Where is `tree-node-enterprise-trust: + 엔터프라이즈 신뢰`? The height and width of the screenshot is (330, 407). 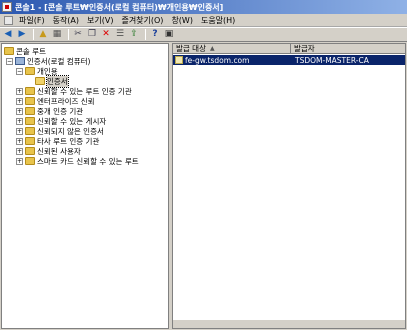 tree-node-enterprise-trust: + 엔터프라이즈 신뢰 is located at coordinates (55, 101).